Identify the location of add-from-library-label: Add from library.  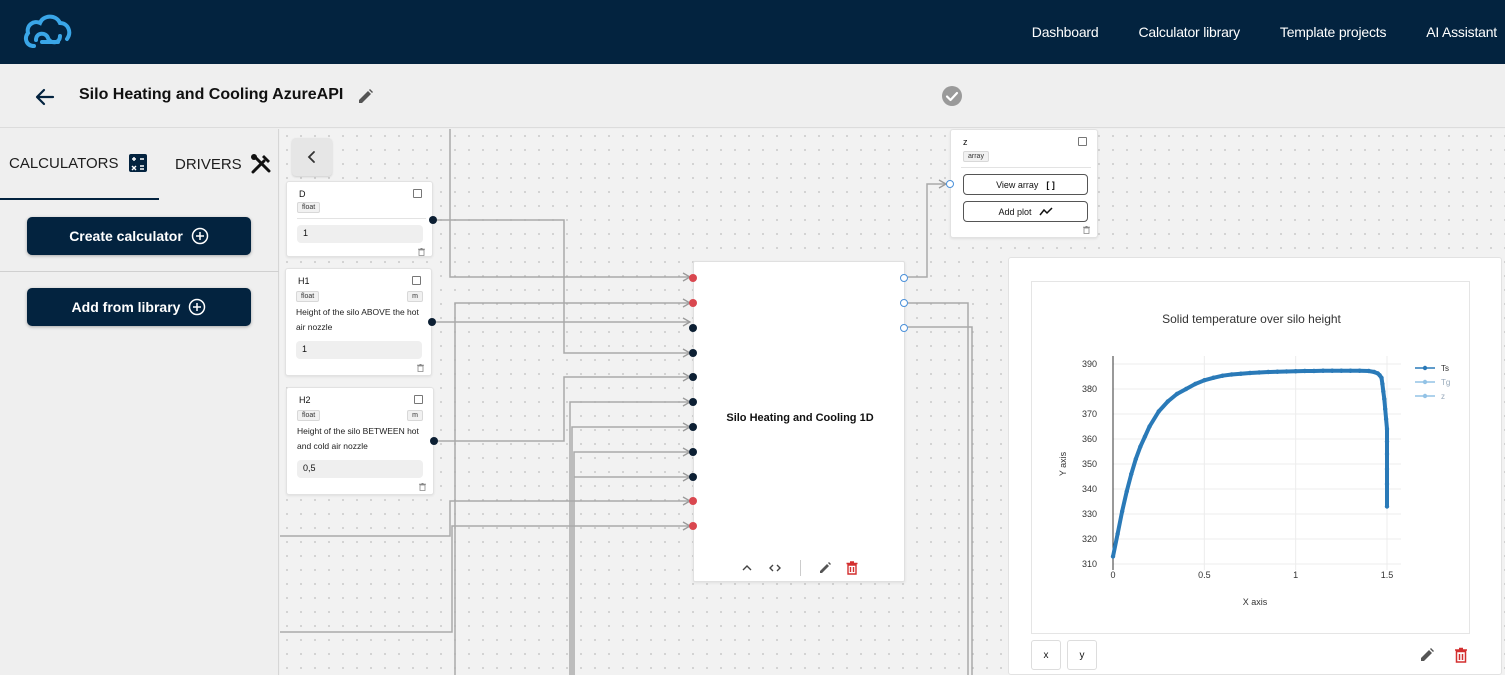
(126, 307).